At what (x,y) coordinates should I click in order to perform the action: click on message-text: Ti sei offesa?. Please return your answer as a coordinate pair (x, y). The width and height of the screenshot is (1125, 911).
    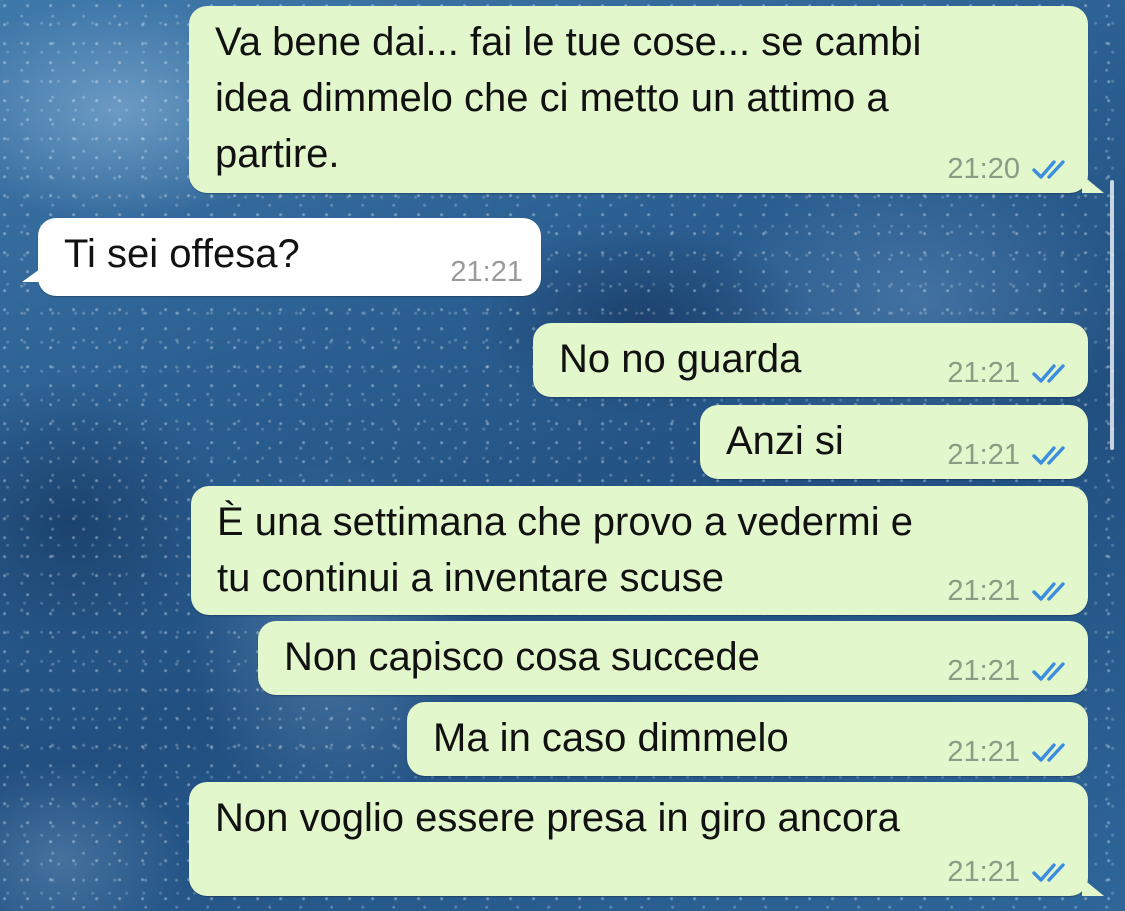
    Looking at the image, I should click on (182, 254).